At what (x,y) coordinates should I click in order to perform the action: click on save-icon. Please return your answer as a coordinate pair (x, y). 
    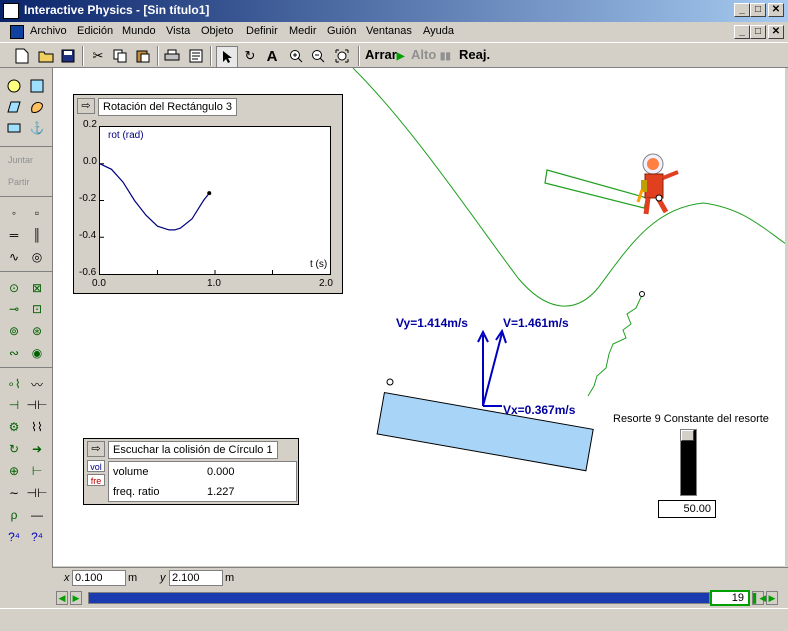
    Looking at the image, I should click on (68, 56).